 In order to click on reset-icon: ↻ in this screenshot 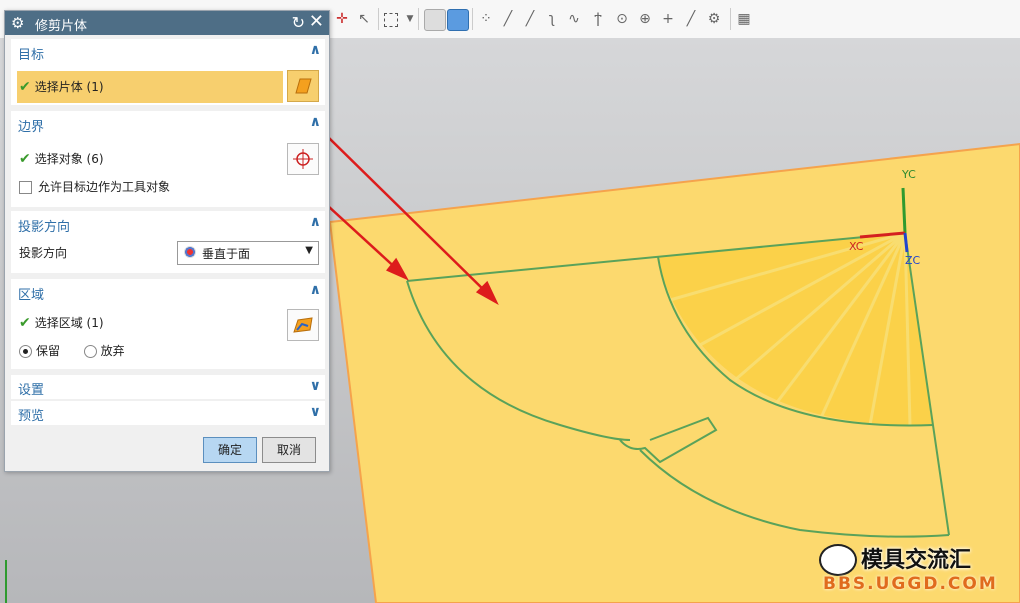, I will do `click(298, 23)`.